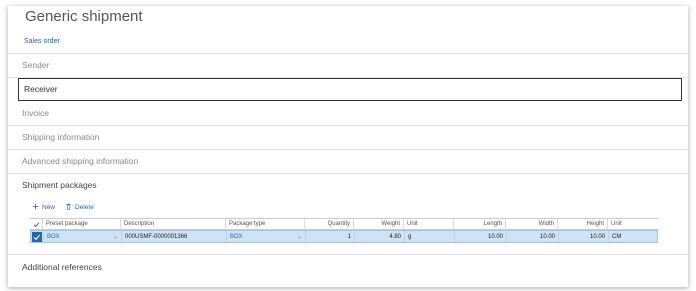 Image resolution: width=696 pixels, height=291 pixels. What do you see at coordinates (82, 224) in the screenshot?
I see `col-preset-package: Preset package` at bounding box center [82, 224].